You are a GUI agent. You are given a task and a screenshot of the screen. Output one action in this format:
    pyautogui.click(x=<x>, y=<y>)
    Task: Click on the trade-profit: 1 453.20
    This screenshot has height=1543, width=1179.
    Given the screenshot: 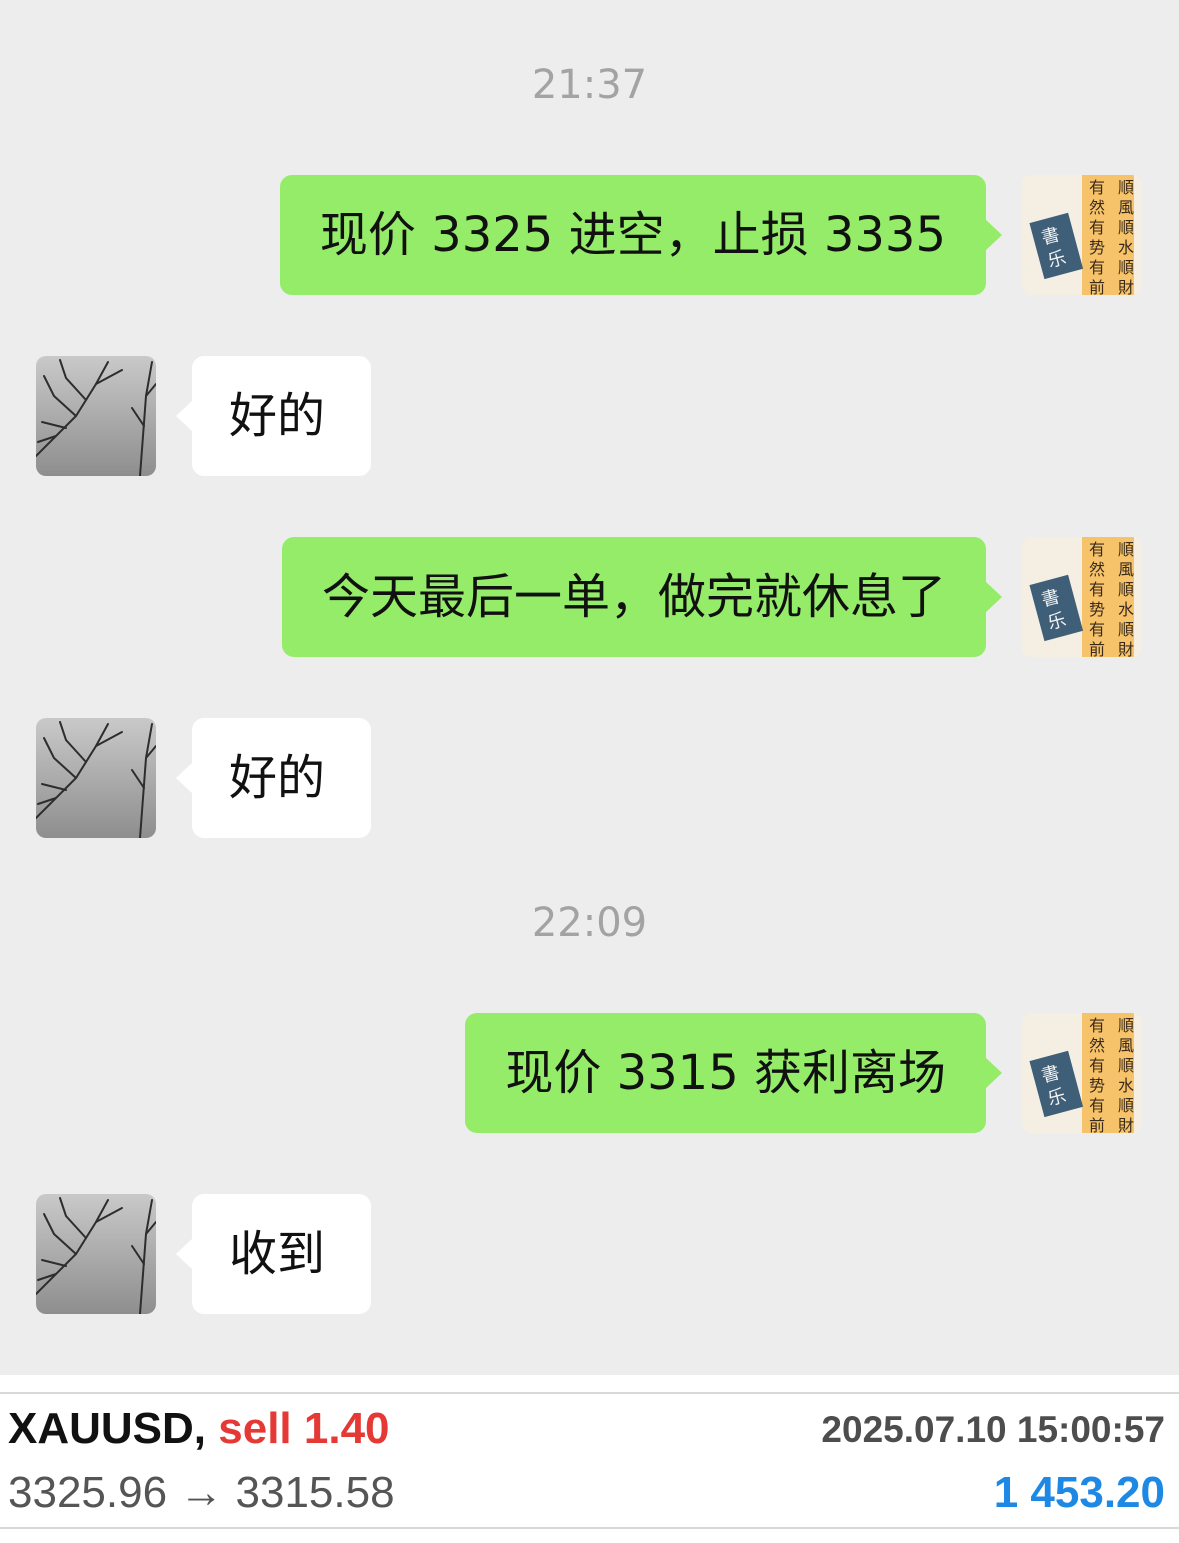 What is the action you would take?
    pyautogui.click(x=1079, y=1492)
    